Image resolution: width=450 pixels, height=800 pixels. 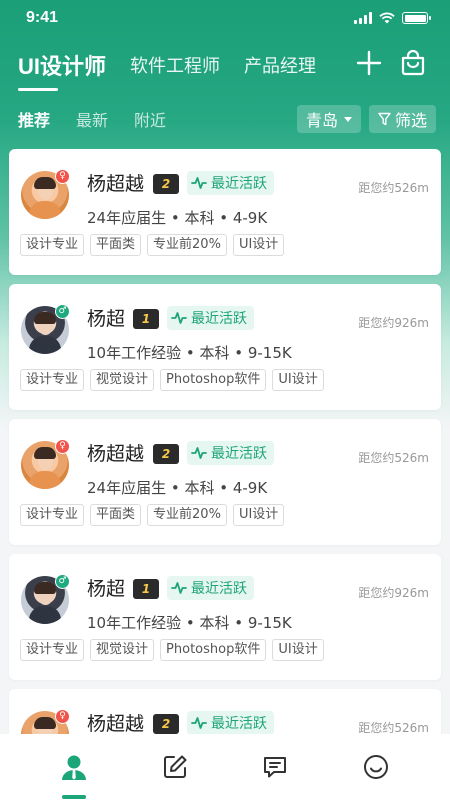 I want to click on smile-icon, so click(x=375, y=767).